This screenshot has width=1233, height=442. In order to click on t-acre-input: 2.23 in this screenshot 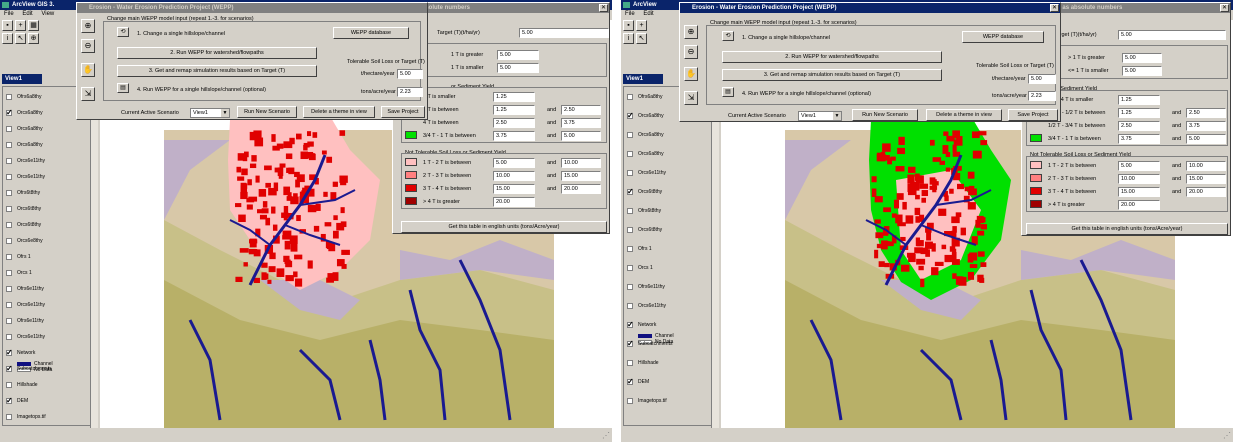, I will do `click(1042, 96)`.